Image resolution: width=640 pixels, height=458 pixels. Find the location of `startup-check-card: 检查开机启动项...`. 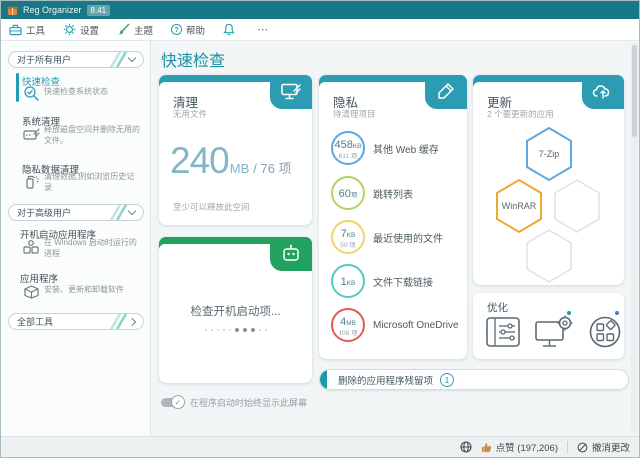

startup-check-card: 检查开机启动项... is located at coordinates (235, 310).